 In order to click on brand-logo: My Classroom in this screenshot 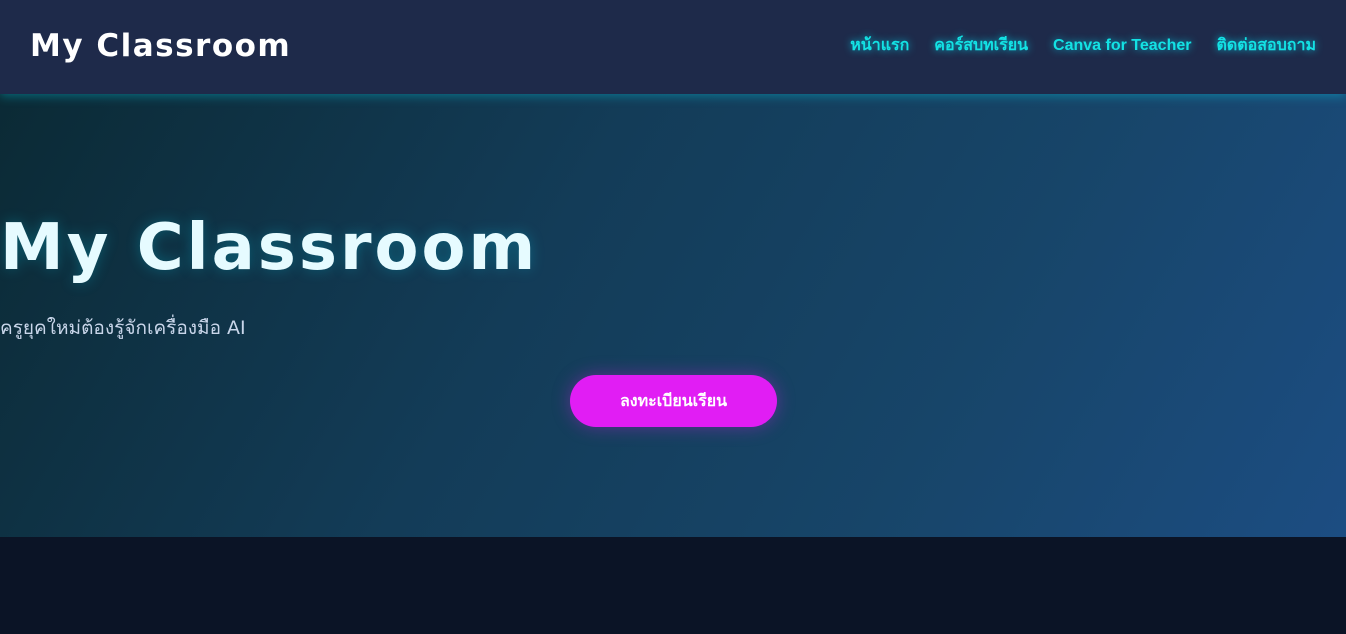, I will do `click(160, 46)`.